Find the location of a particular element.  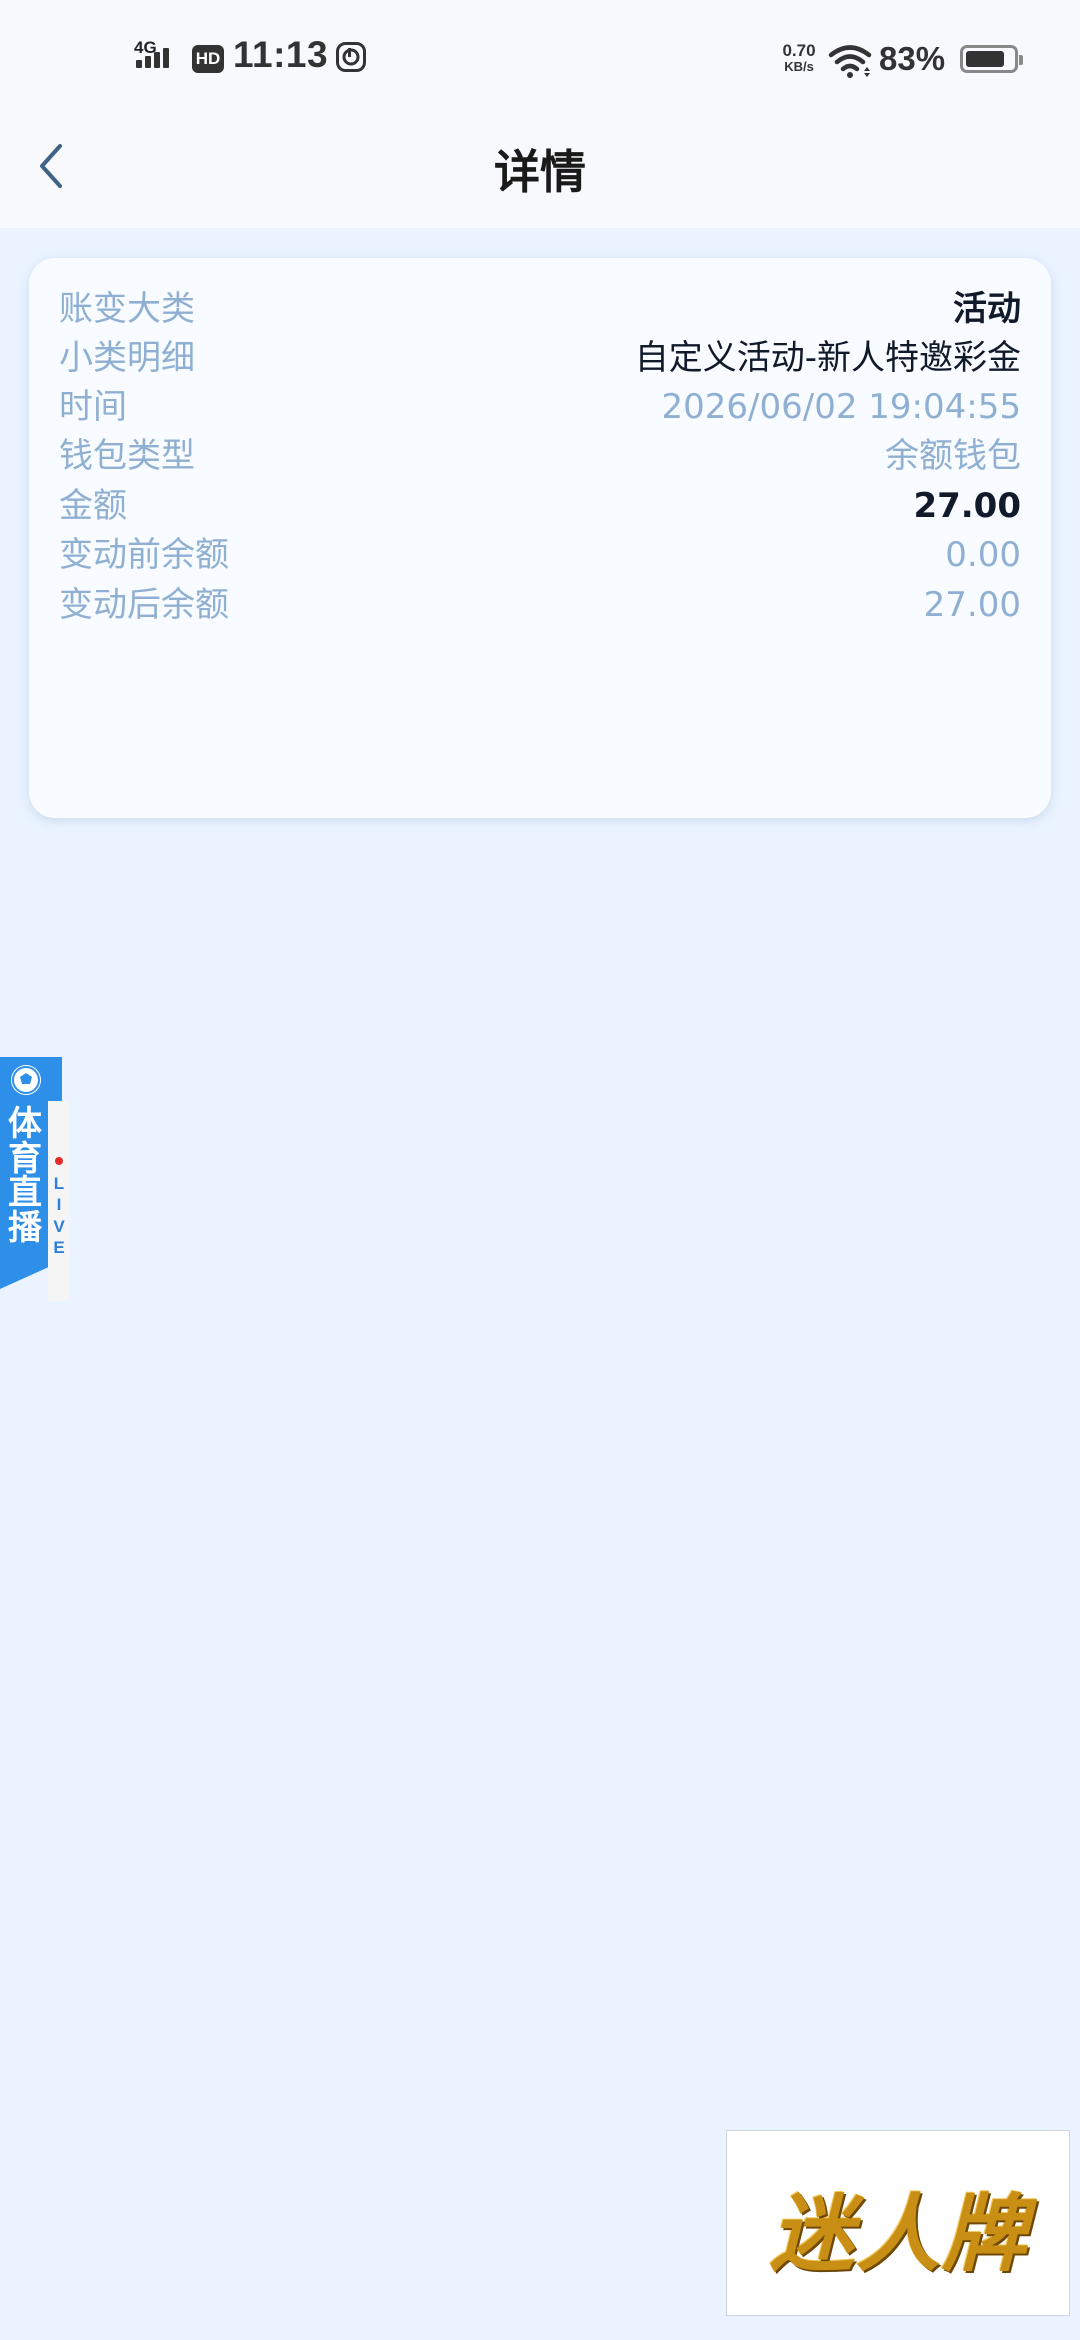

status-bar: 4G HD 11:13 0.70 KB/s 83% is located at coordinates (540, 60).